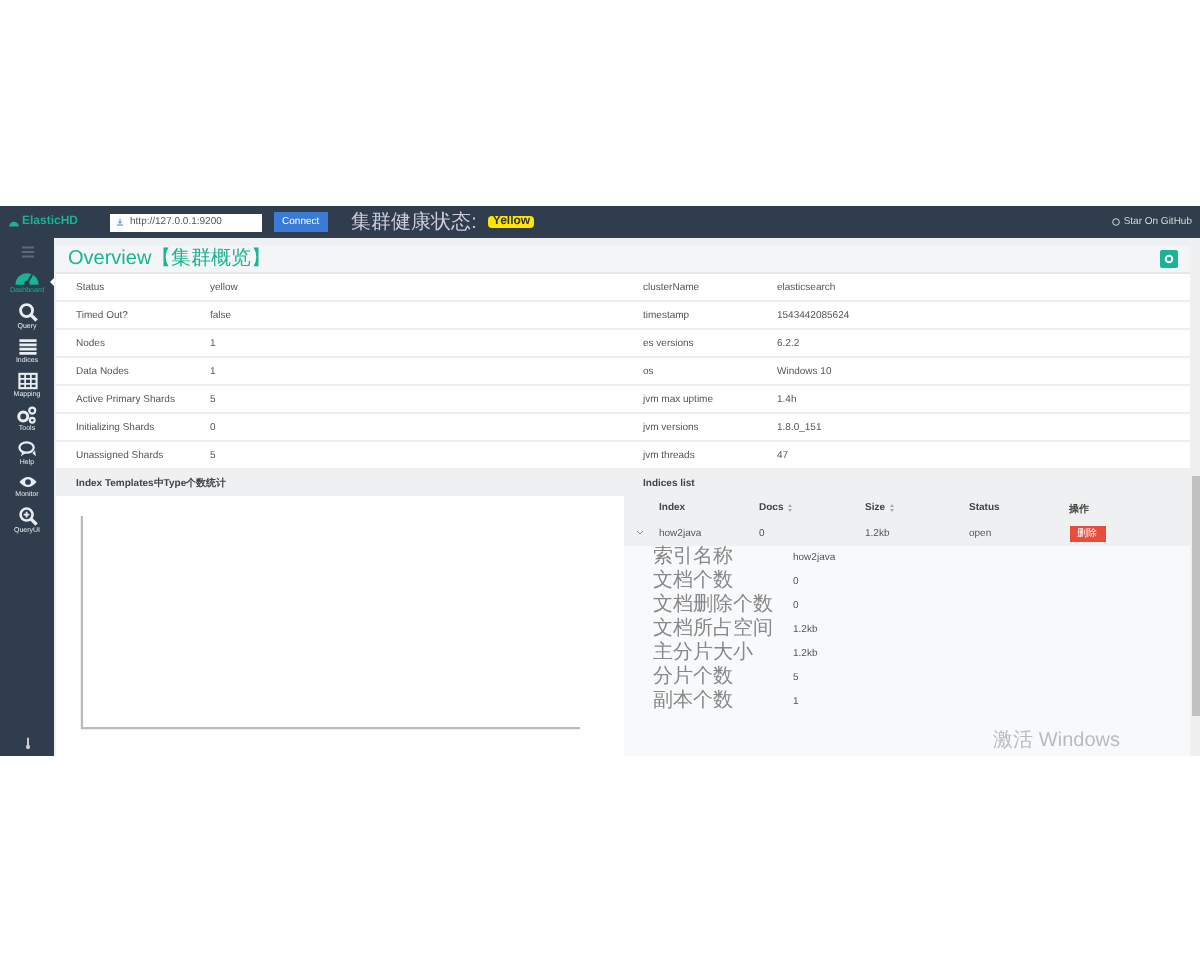 The height and width of the screenshot is (960, 1200). I want to click on menu-icon, so click(27, 252).